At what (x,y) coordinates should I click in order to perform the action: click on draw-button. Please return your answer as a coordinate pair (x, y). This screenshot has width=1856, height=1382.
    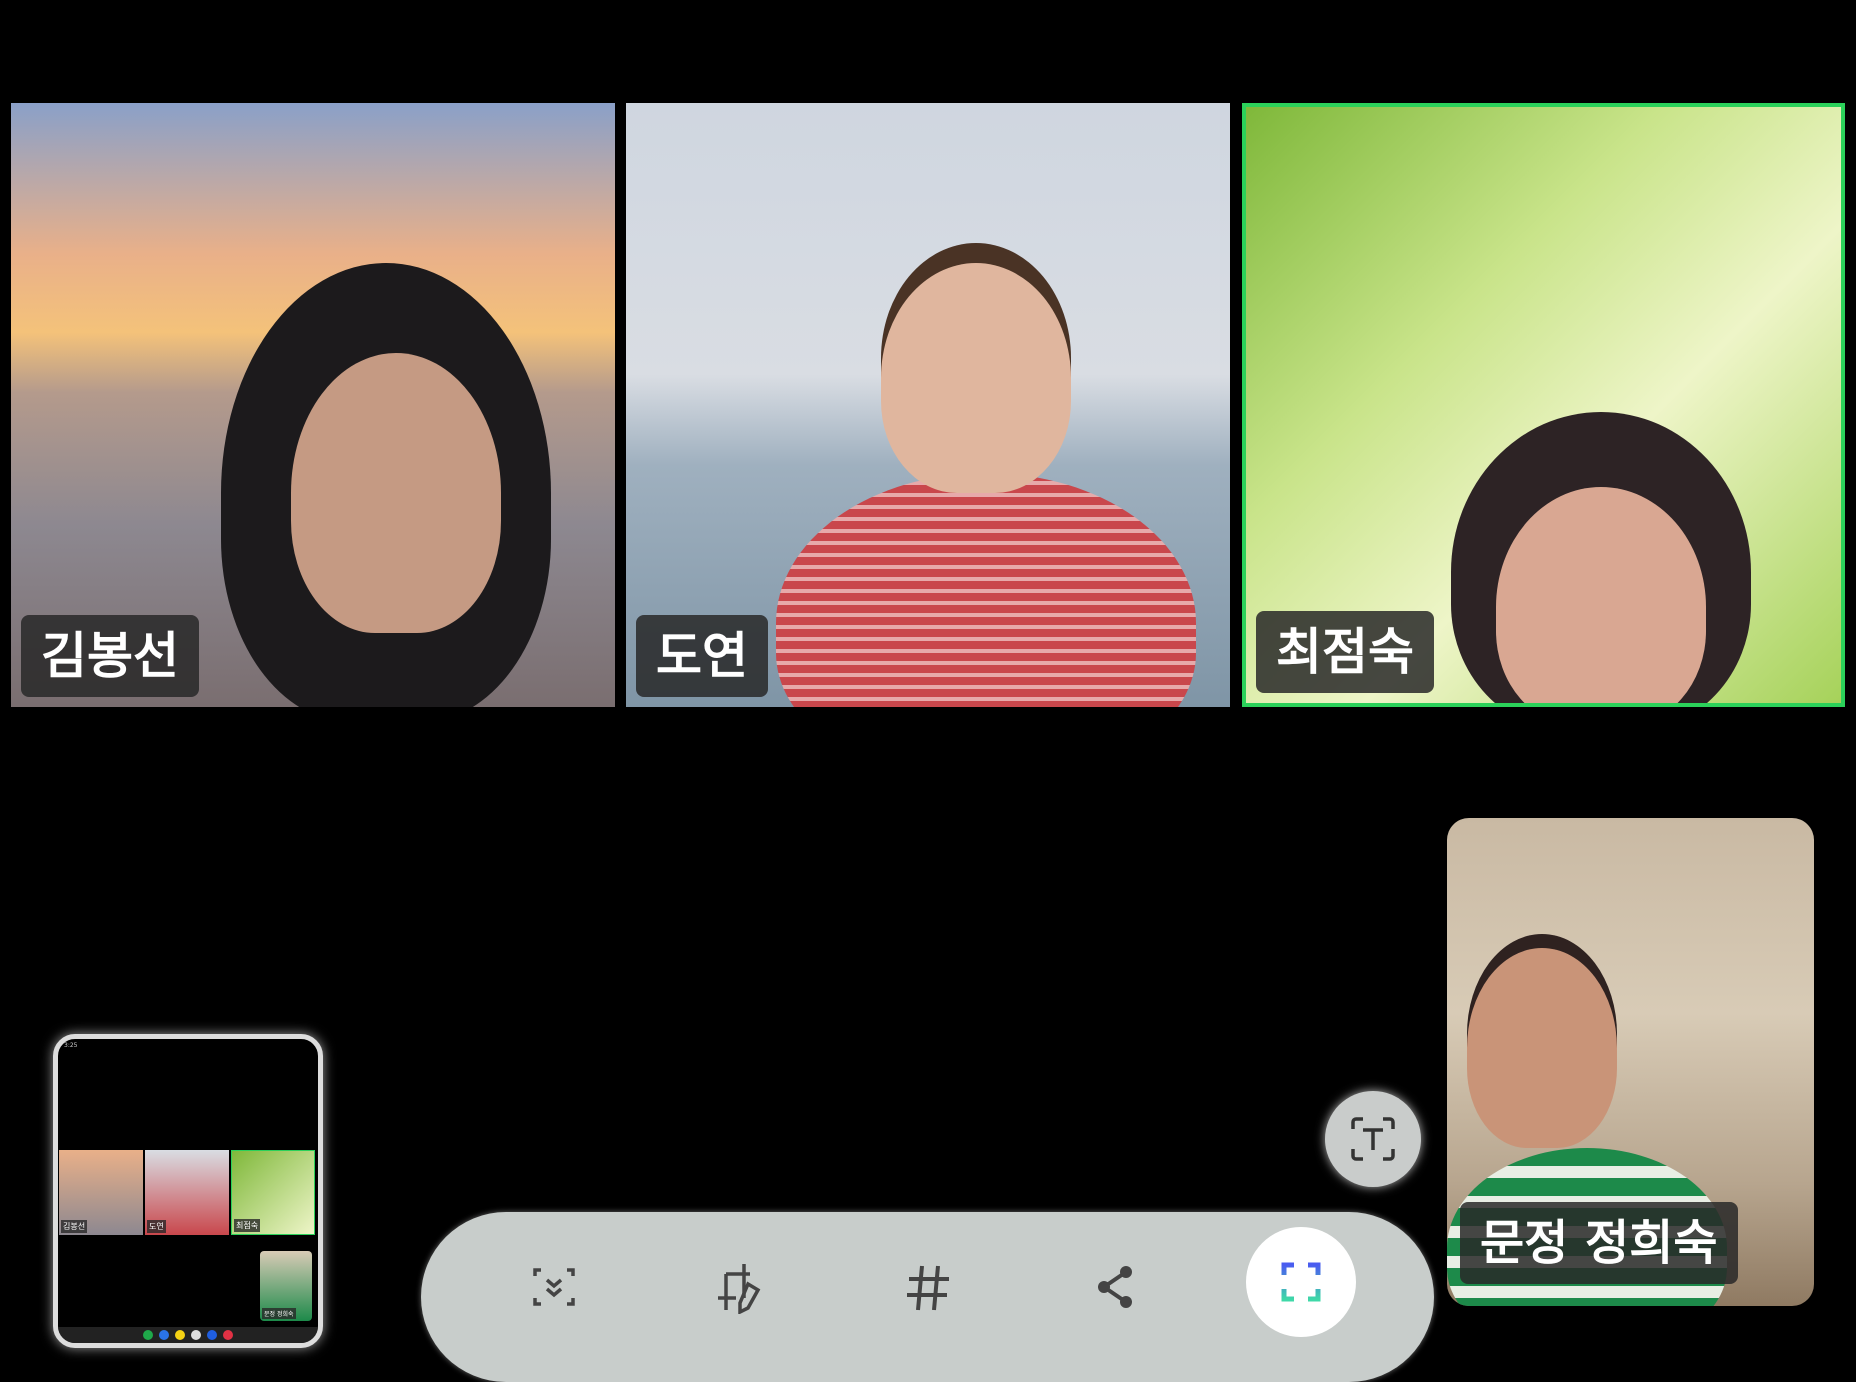
    Looking at the image, I should click on (741, 1287).